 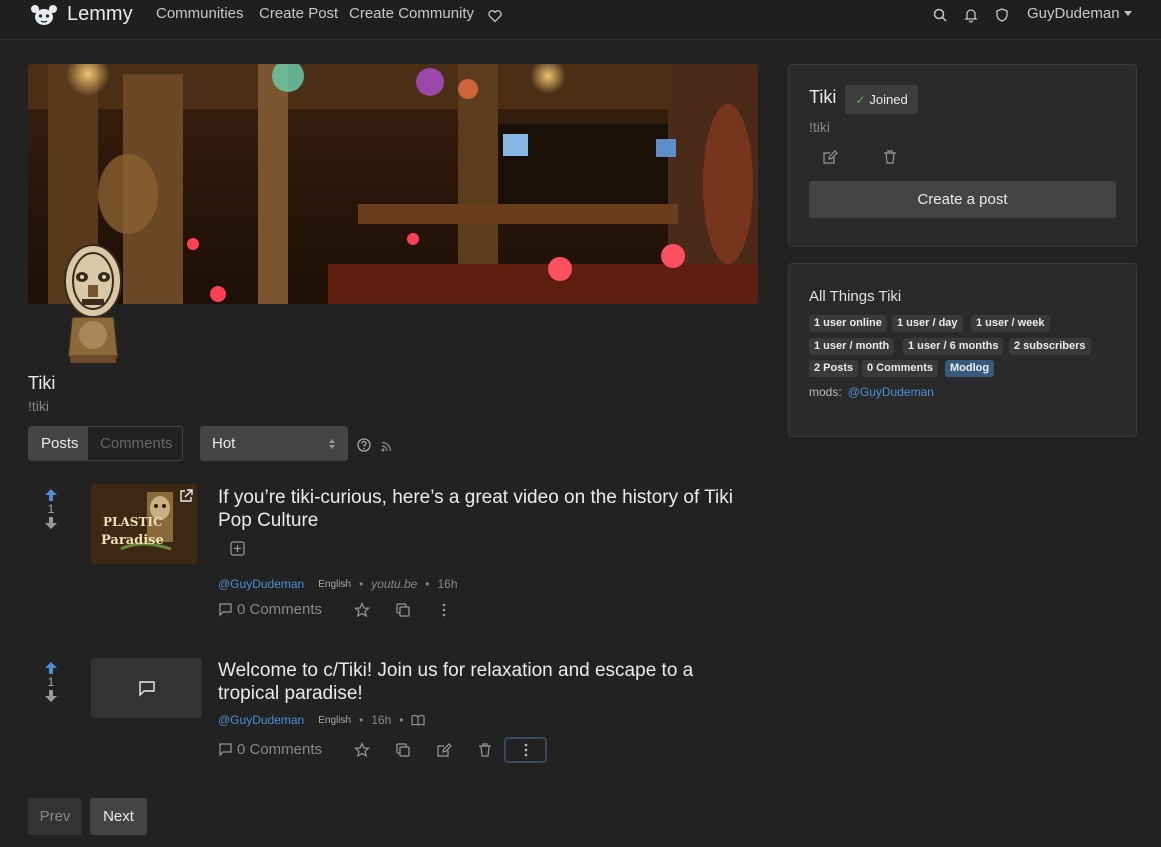 What do you see at coordinates (298, 13) in the screenshot?
I see `nav-create-post: Create Post` at bounding box center [298, 13].